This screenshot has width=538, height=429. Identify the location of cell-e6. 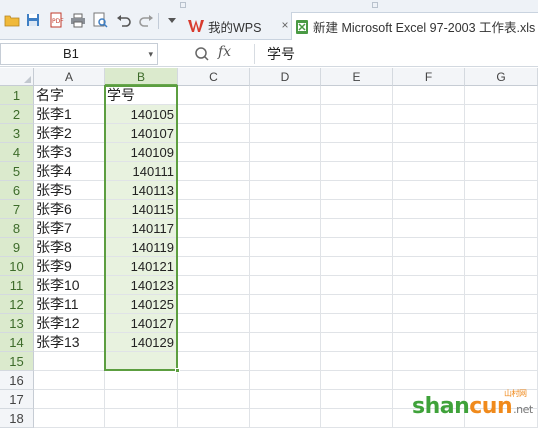
(357, 190).